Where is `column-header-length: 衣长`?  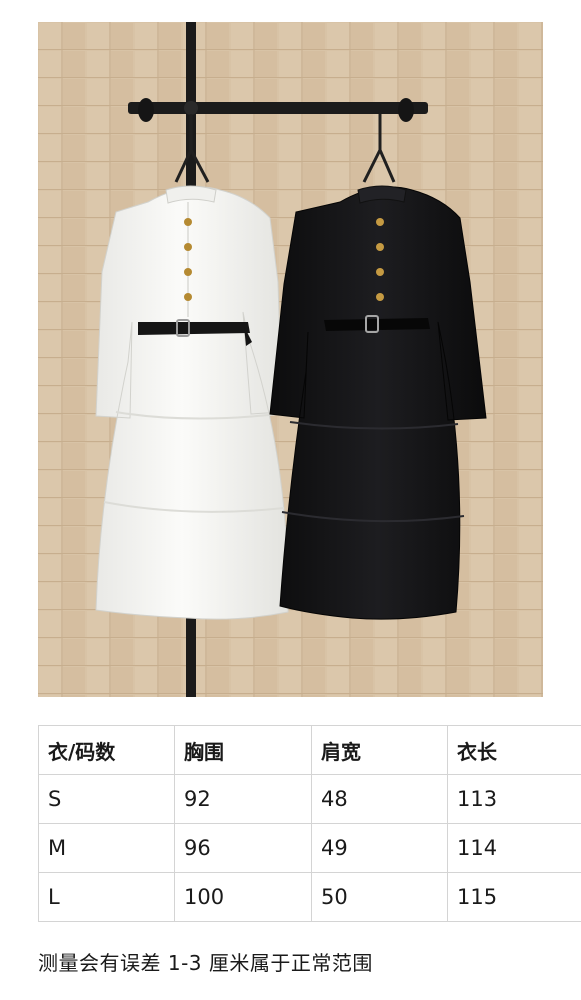 column-header-length: 衣长 is located at coordinates (514, 750).